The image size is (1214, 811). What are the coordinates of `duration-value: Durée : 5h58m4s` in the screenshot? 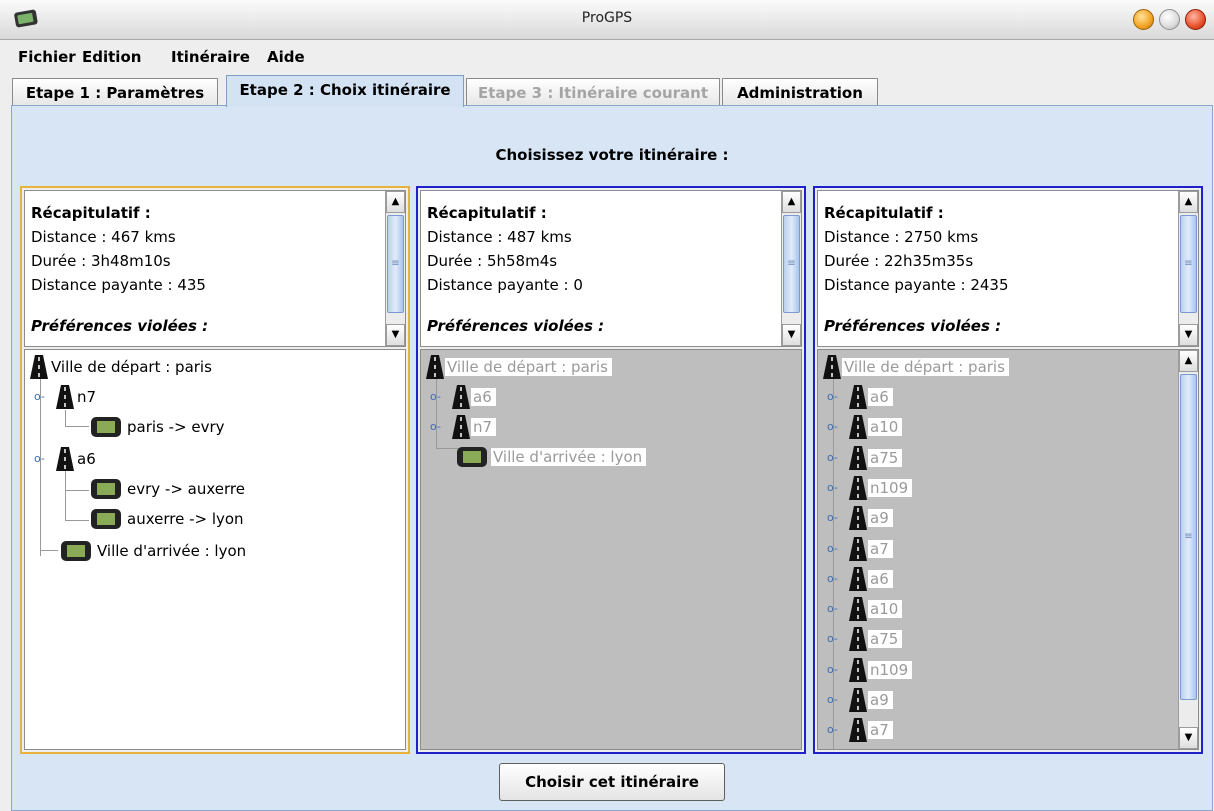 It's located at (492, 261).